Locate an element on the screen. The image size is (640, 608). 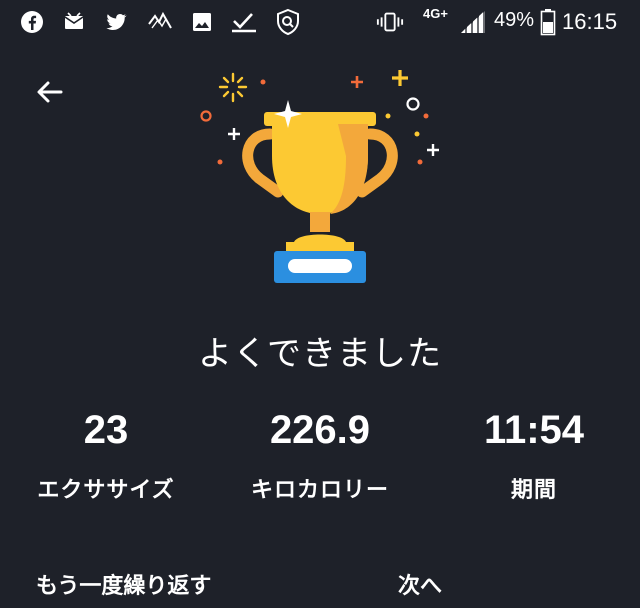
stat-label: キロカロリー is located at coordinates (319, 490).